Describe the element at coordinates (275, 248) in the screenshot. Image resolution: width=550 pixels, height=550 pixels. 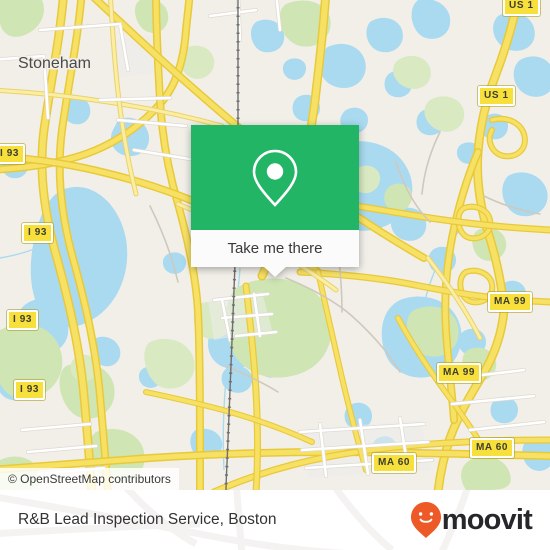
I see `take-me-there-label: Take me there` at that location.